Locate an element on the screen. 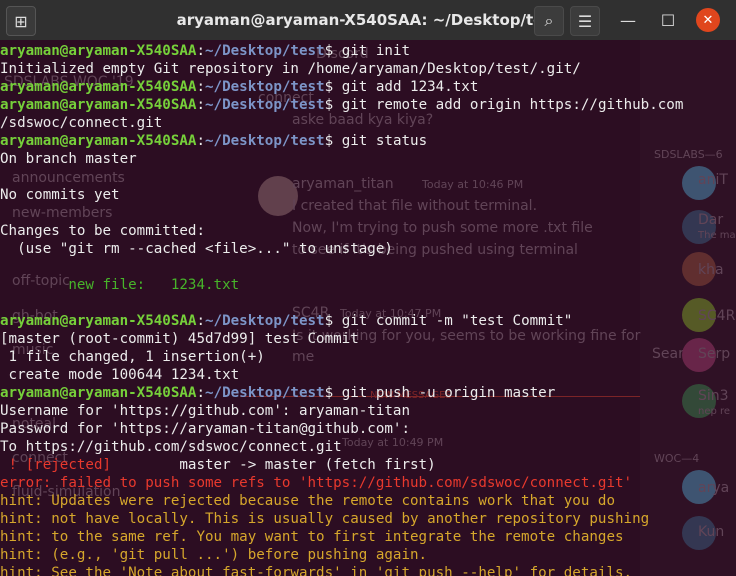 This screenshot has height=576, width=736. rejected-detail: master -> master (fetch first) is located at coordinates (273, 465).